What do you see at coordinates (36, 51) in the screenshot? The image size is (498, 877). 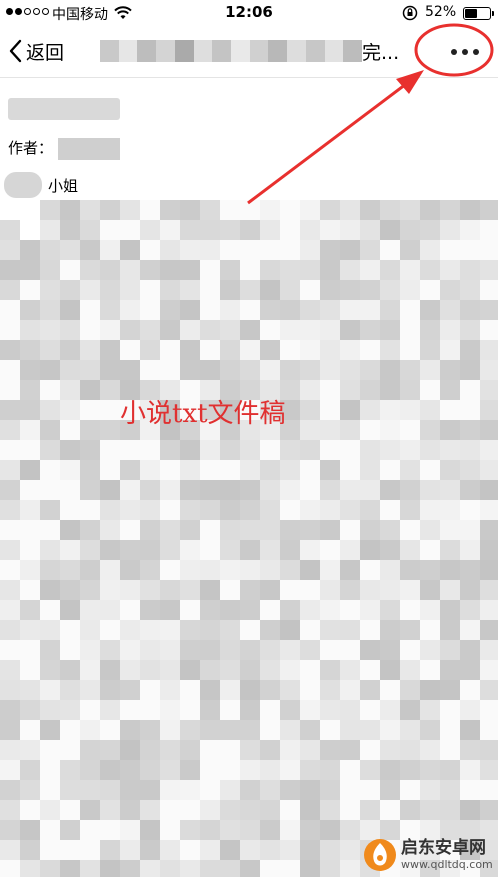 I see `back-button: 返回` at bounding box center [36, 51].